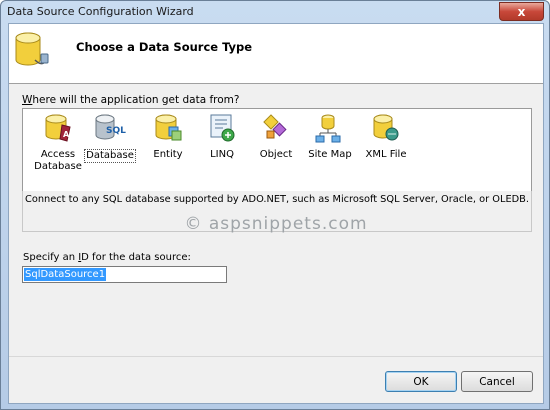 The height and width of the screenshot is (410, 550). Describe the element at coordinates (386, 127) in the screenshot. I see `xml-file-icon` at that location.